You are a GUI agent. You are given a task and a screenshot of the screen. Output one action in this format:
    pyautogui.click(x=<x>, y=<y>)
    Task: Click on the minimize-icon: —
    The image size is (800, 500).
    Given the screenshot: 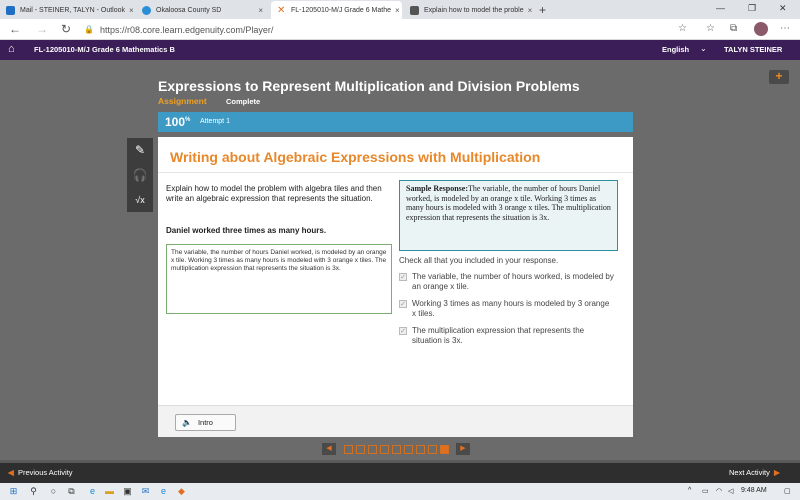 What is the action you would take?
    pyautogui.click(x=720, y=8)
    